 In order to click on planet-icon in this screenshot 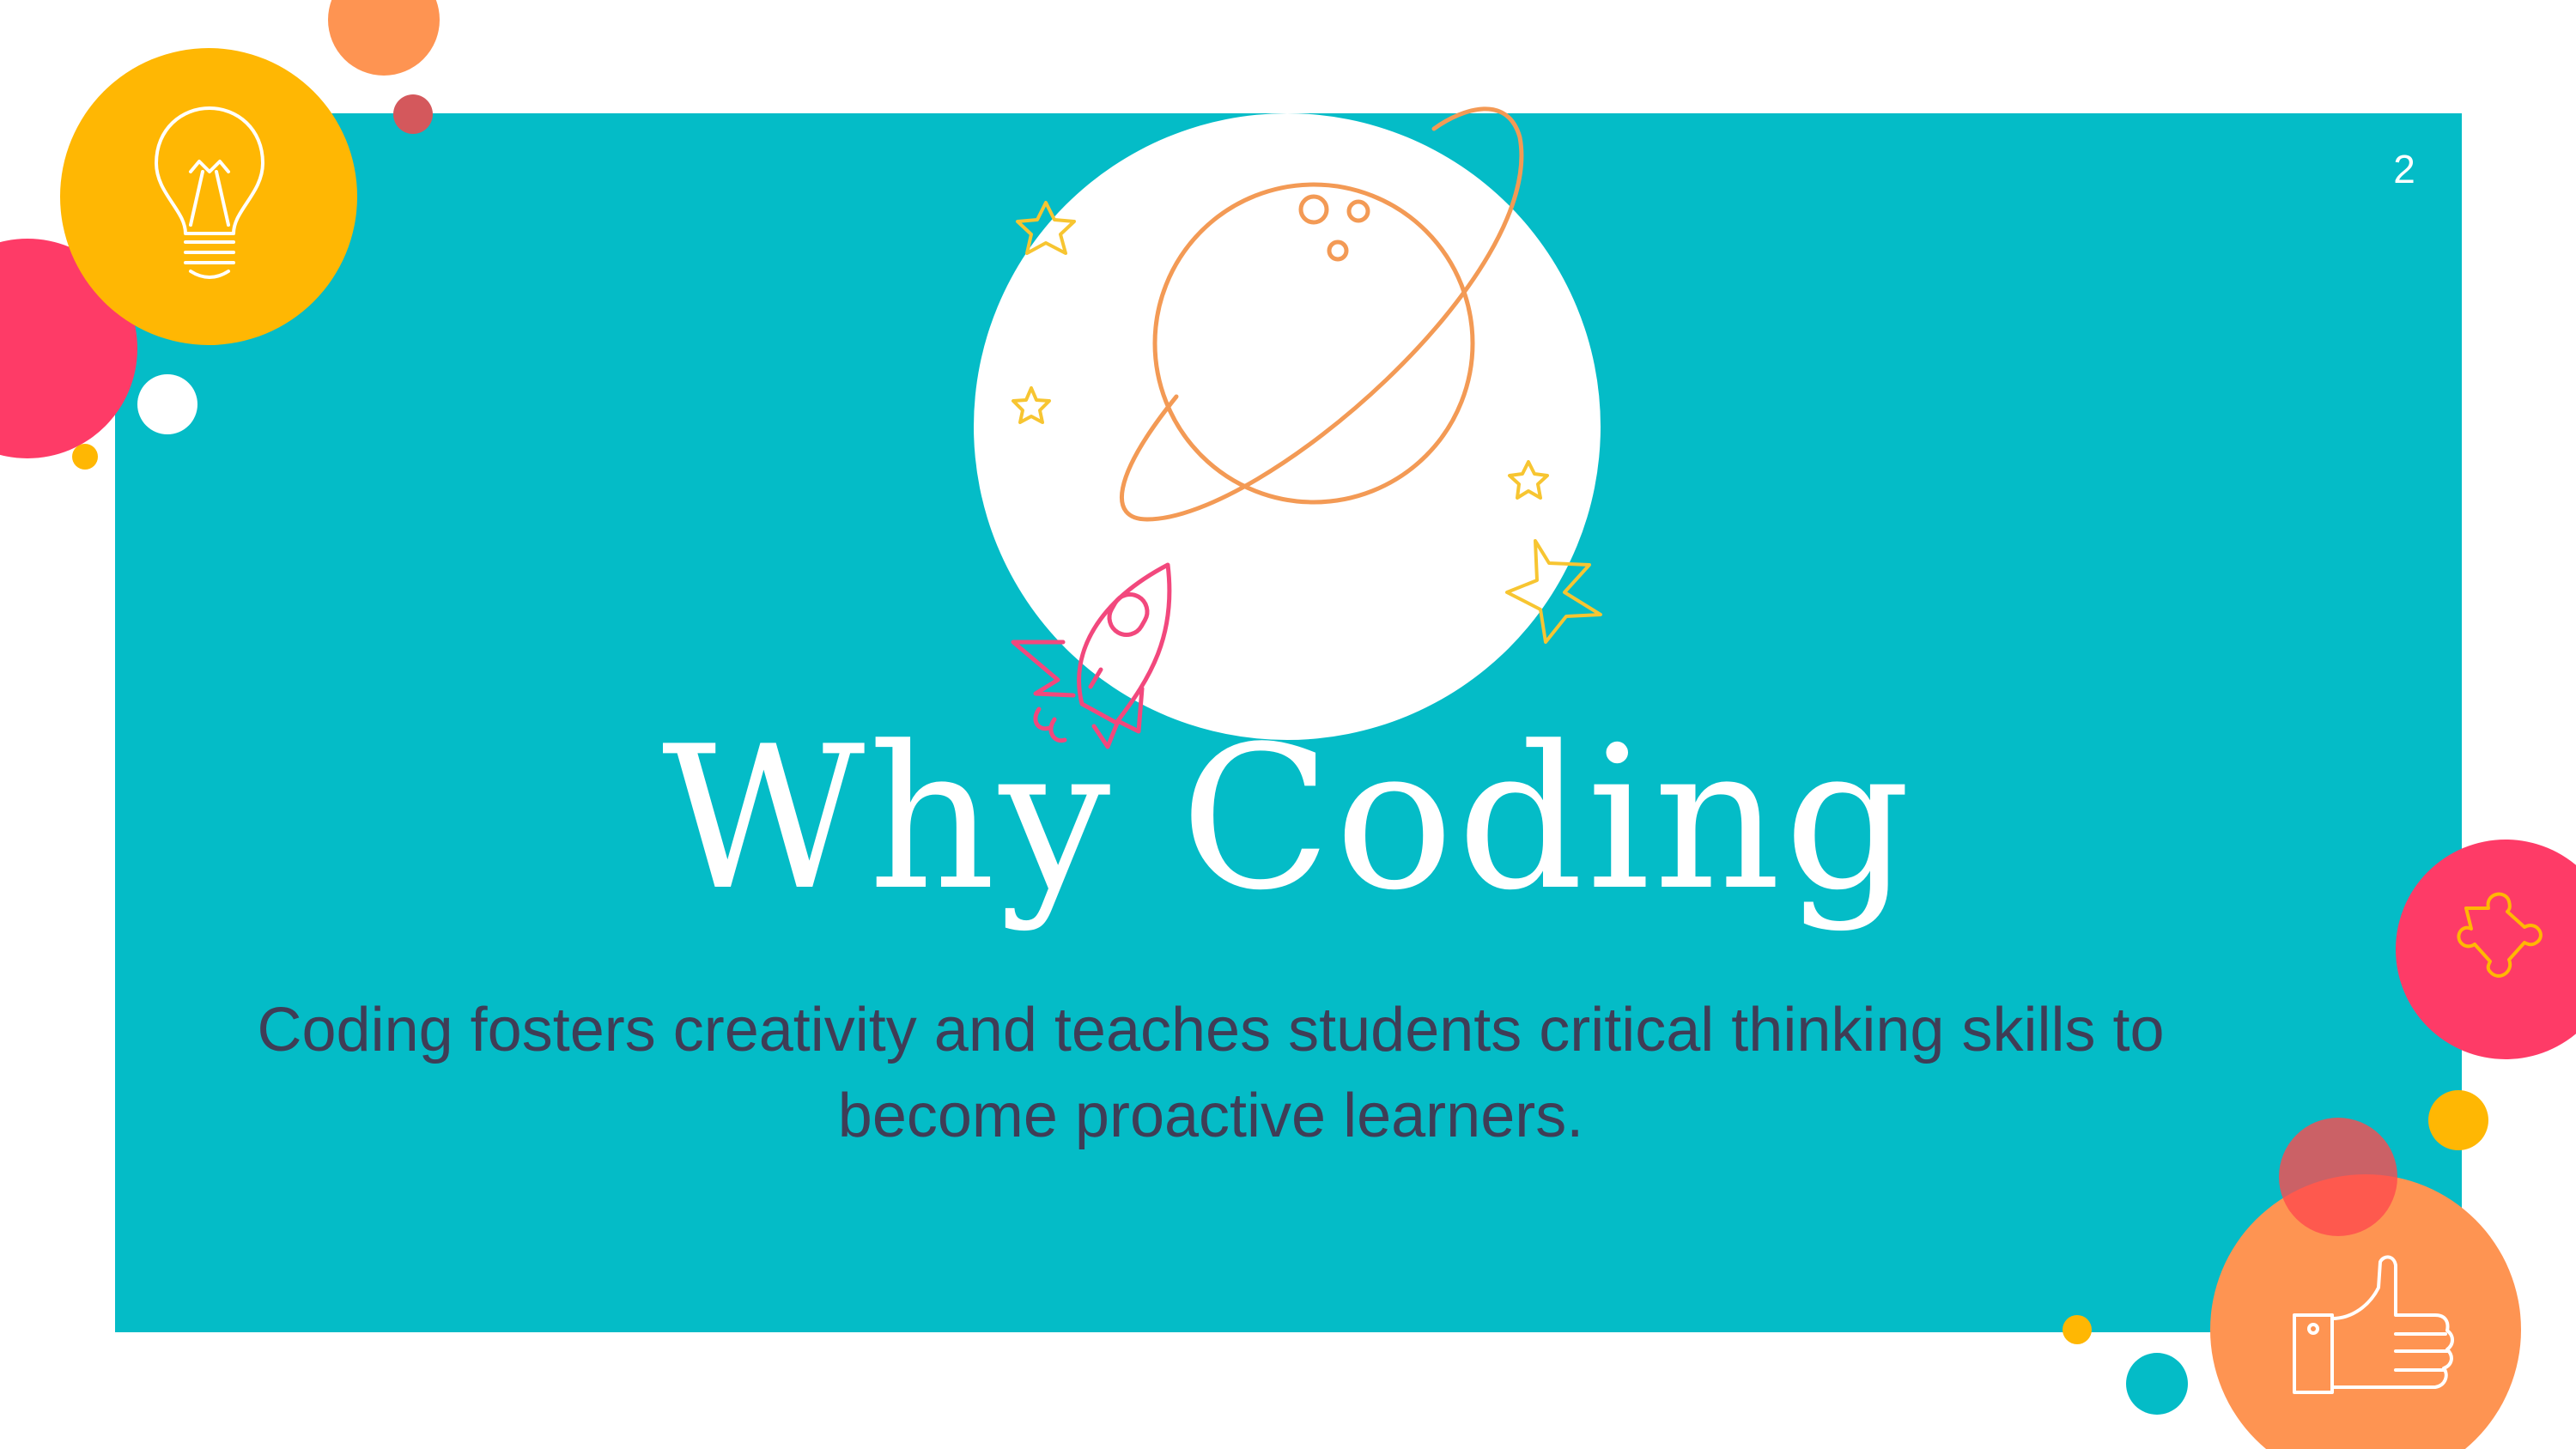, I will do `click(1321, 314)`.